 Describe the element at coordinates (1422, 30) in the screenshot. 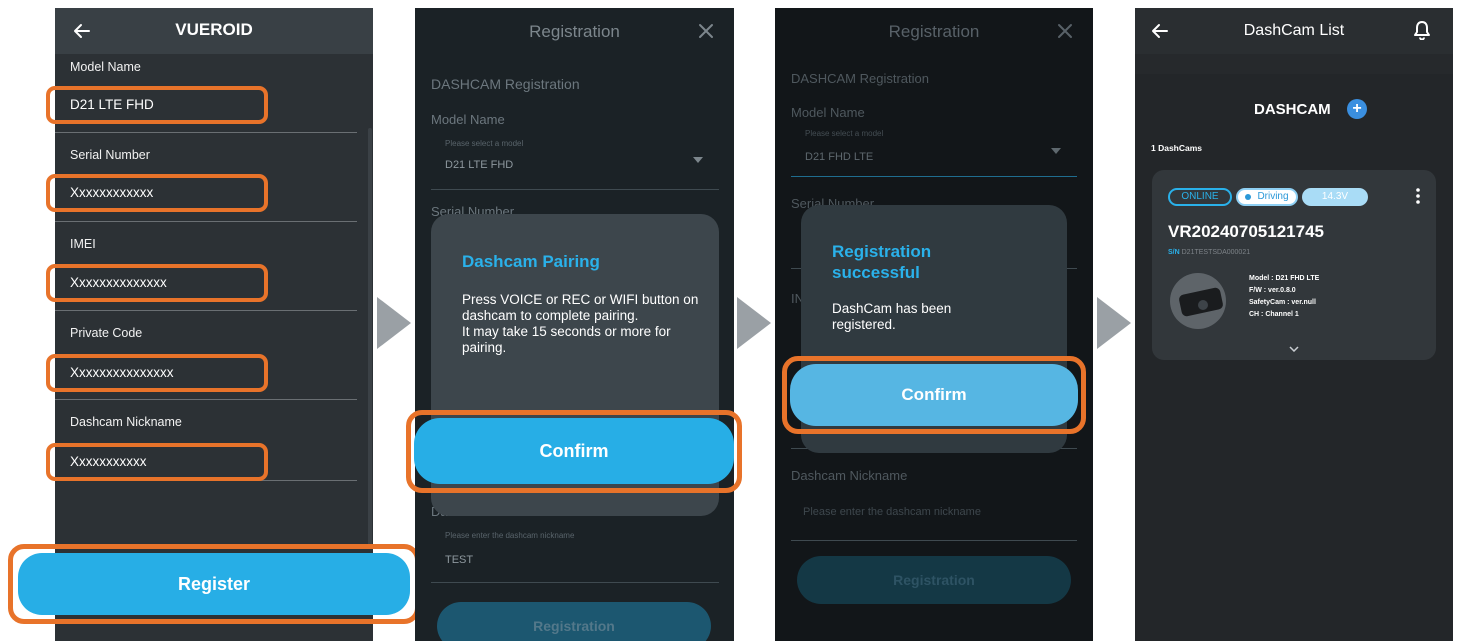

I see `bell-icon` at that location.